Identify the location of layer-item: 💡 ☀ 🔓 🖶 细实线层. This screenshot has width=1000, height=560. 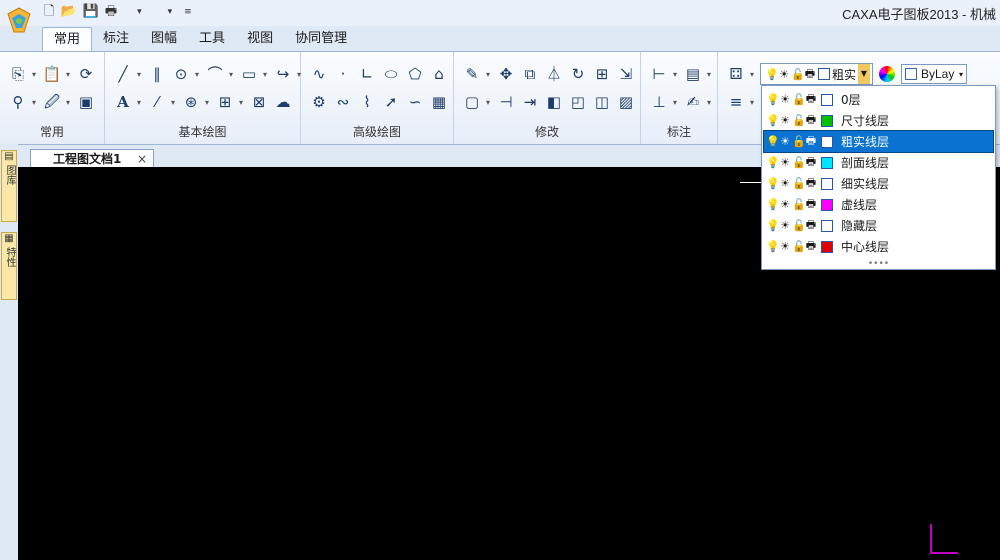
(878, 183).